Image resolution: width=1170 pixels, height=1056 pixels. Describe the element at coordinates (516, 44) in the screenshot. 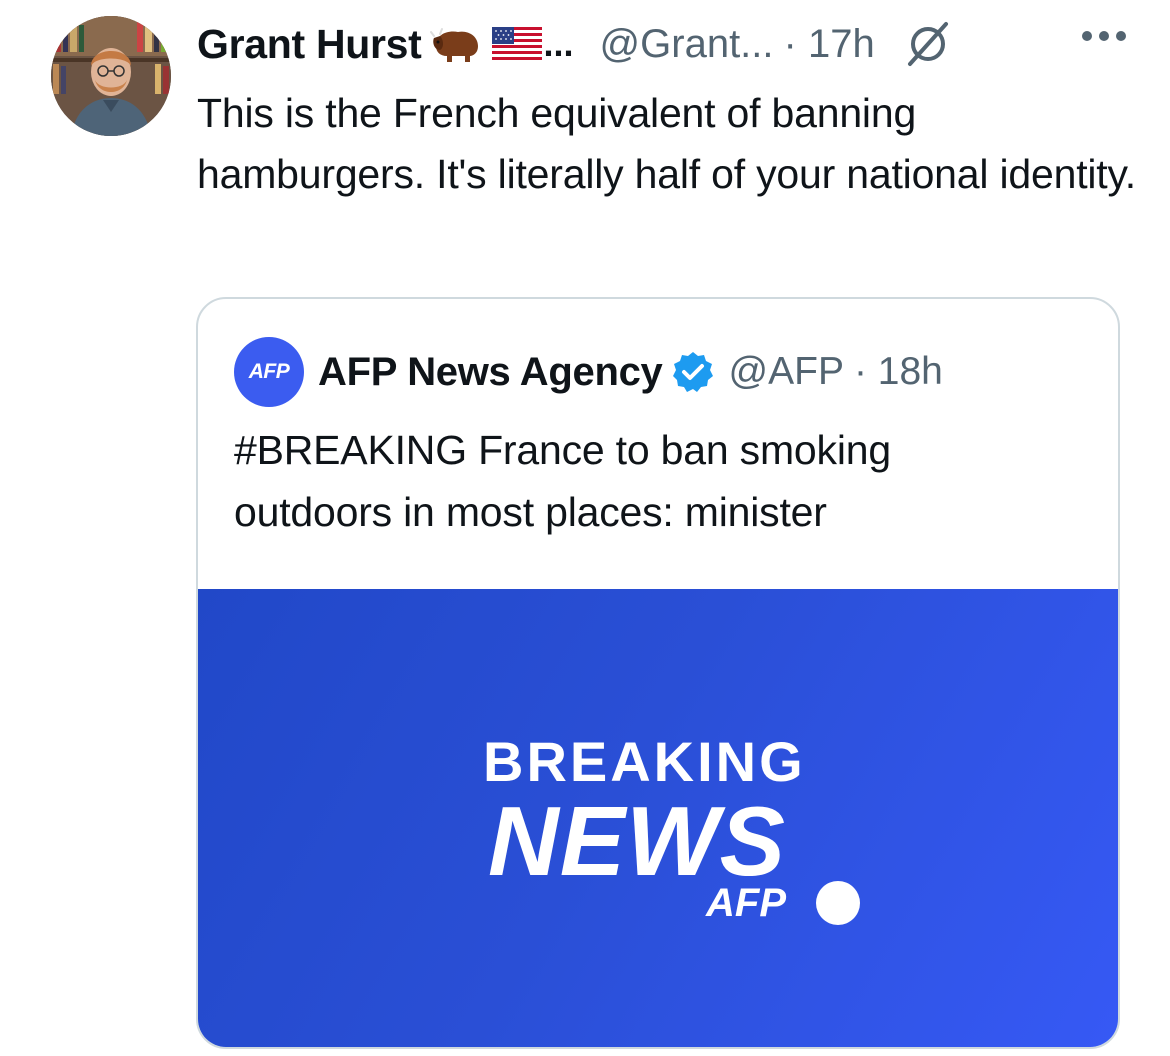

I see `us-flag-emoji-icon` at that location.